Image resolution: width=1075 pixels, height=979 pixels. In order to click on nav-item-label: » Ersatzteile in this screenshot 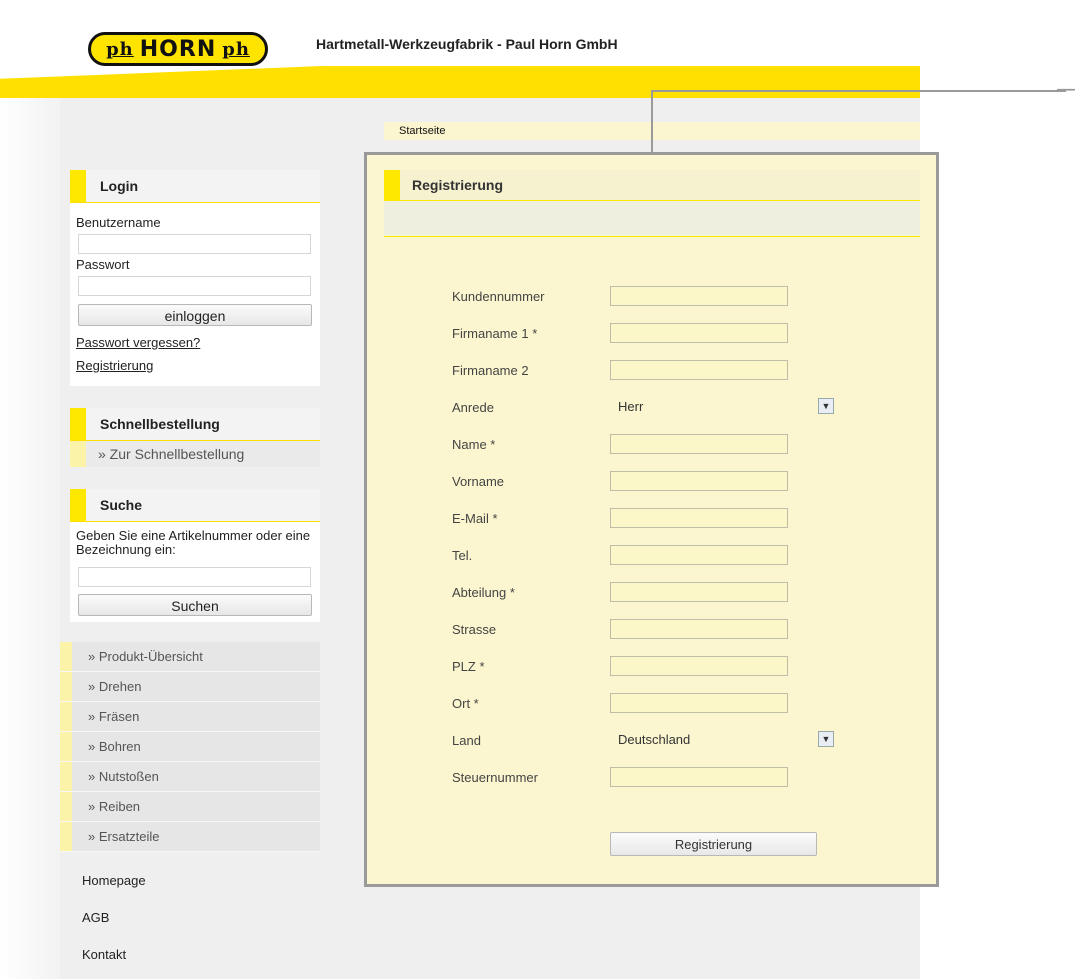, I will do `click(124, 836)`.